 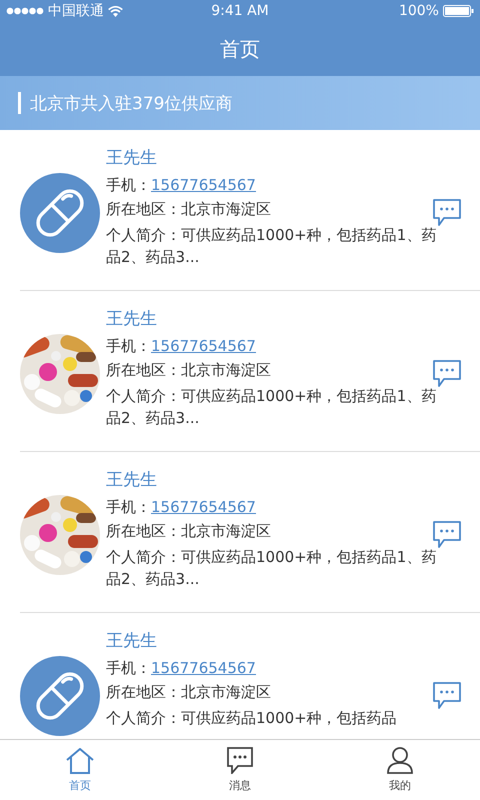 I want to click on wifi-icon, so click(x=115, y=11).